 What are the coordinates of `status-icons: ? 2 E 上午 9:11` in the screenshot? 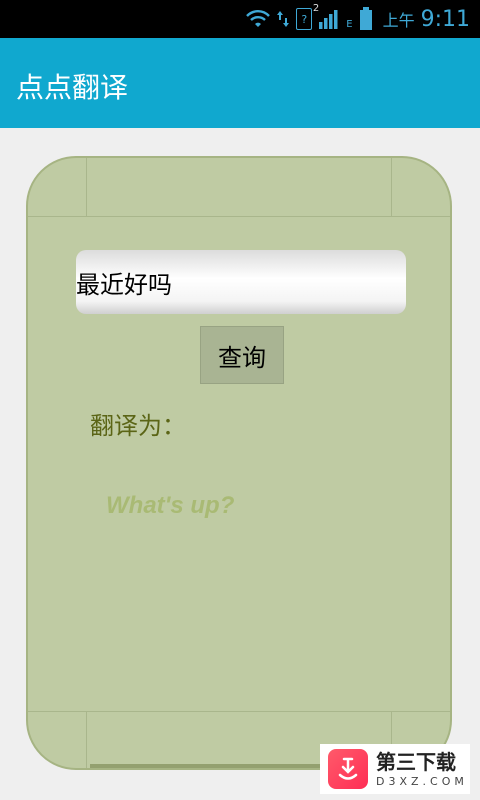 It's located at (358, 19).